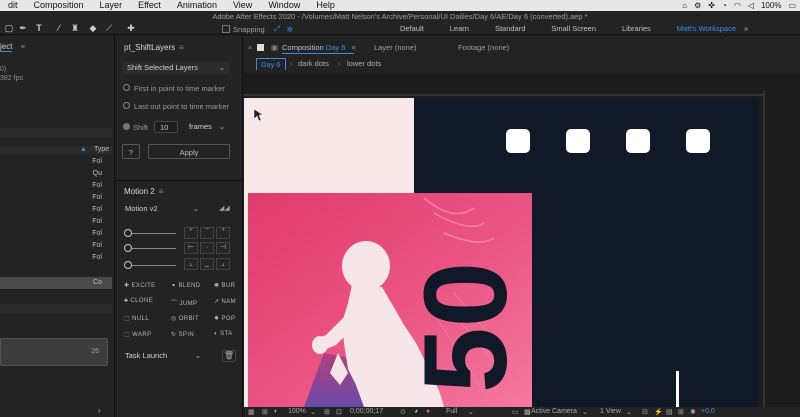  Describe the element at coordinates (184, 302) in the screenshot. I see `jump-button: ⌒ JUMP` at that location.